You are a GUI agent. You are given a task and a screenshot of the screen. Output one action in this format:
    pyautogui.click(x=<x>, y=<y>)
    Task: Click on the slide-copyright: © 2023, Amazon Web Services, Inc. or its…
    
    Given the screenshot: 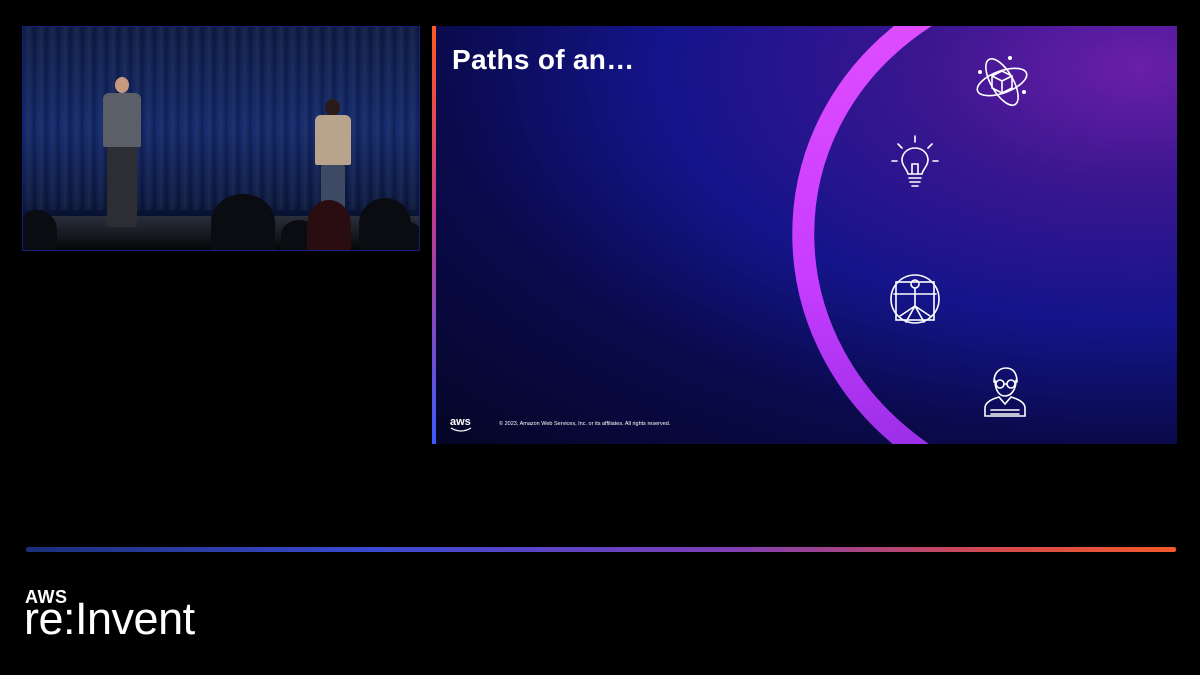 What is the action you would take?
    pyautogui.click(x=585, y=424)
    